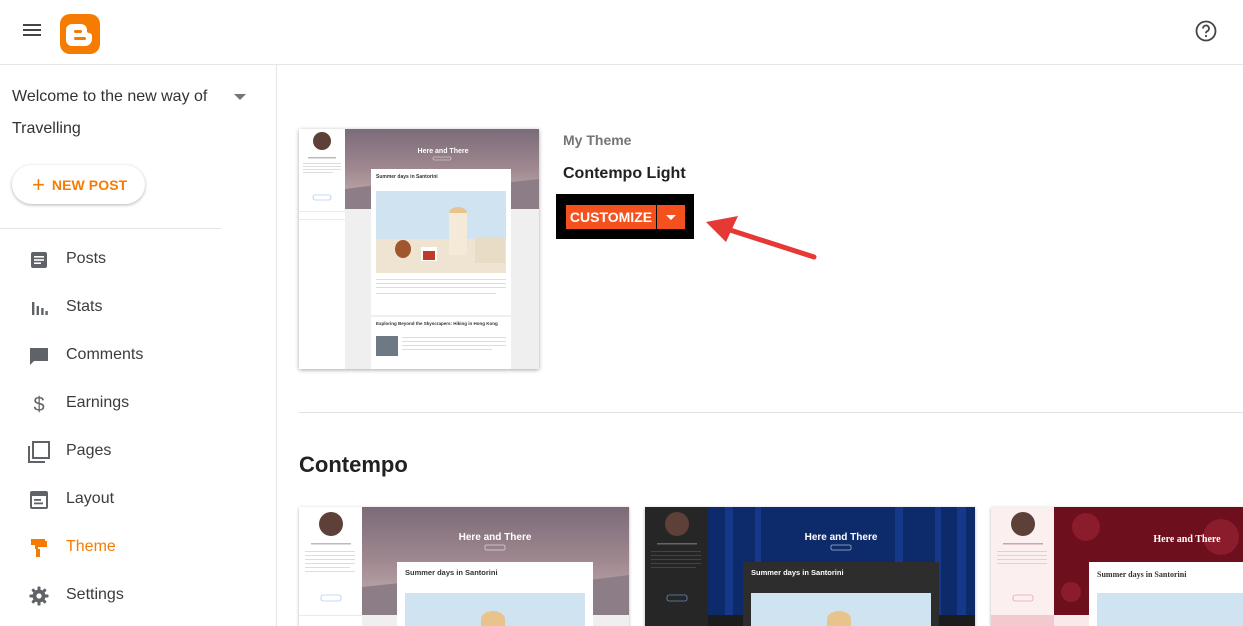 The image size is (1243, 626). What do you see at coordinates (39, 260) in the screenshot?
I see `posts-icon` at bounding box center [39, 260].